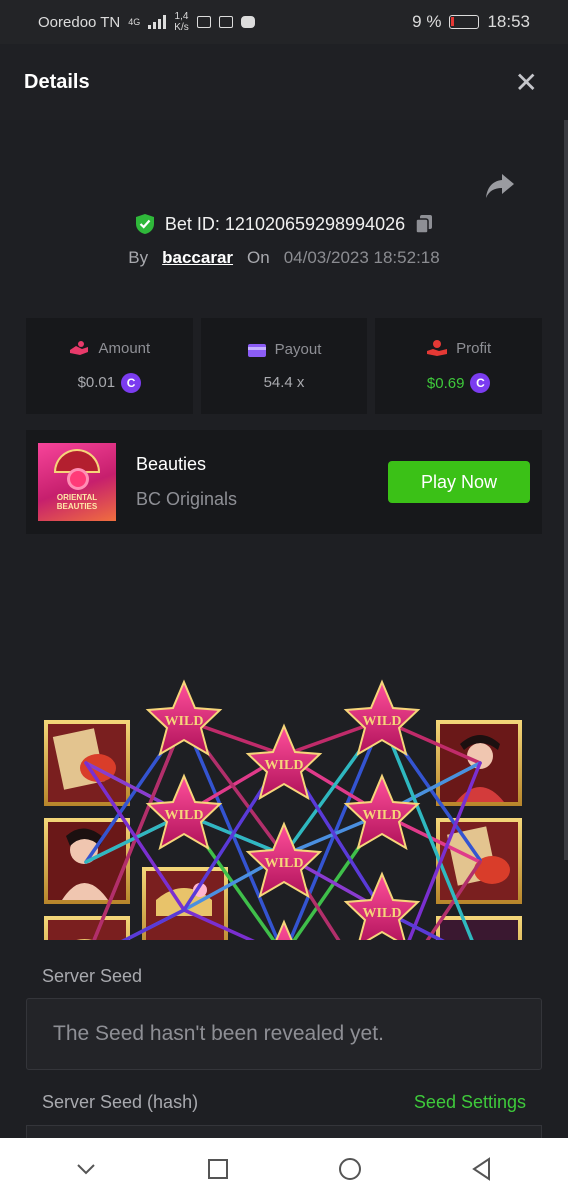 Image resolution: width=568 pixels, height=1200 pixels. Describe the element at coordinates (437, 348) in the screenshot. I see `profit-hand-icon` at that location.